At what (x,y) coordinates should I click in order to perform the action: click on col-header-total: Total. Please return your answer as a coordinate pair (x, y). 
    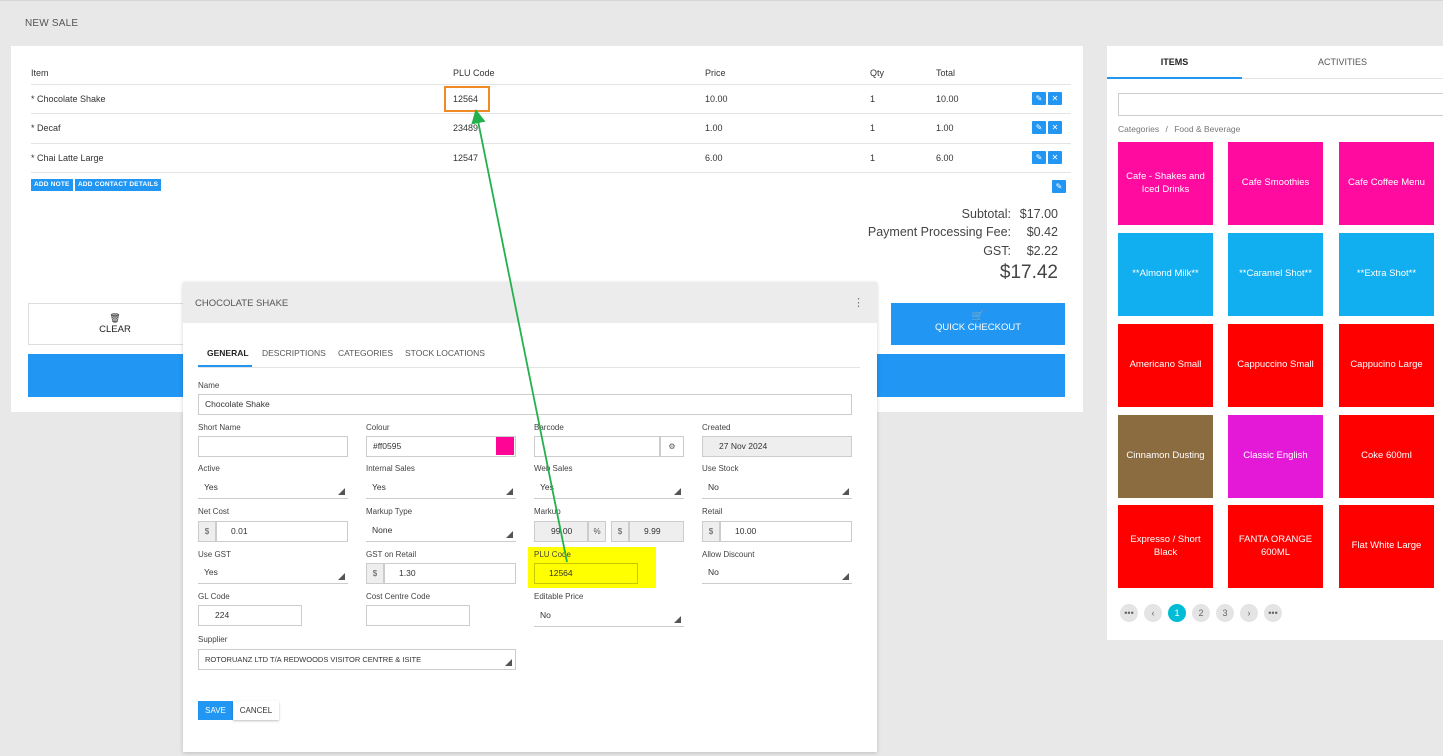
    Looking at the image, I should click on (946, 73).